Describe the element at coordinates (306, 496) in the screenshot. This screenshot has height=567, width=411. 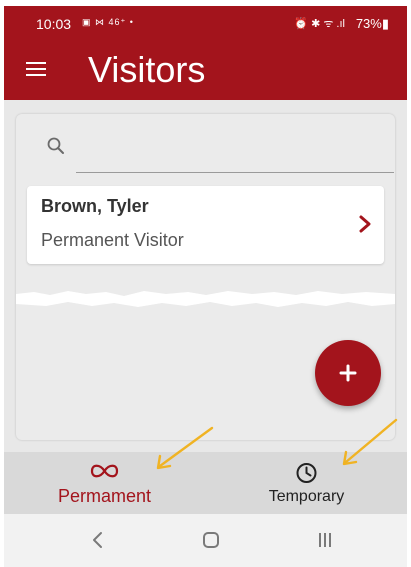
I see `tab-temporary-label: Temporary` at that location.